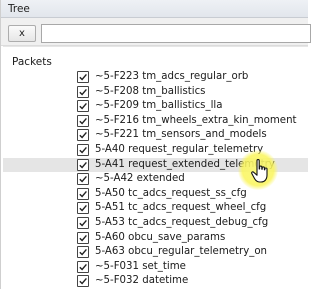 This screenshot has height=289, width=320. What do you see at coordinates (22, 33) in the screenshot?
I see `clear-filter-button: x` at bounding box center [22, 33].